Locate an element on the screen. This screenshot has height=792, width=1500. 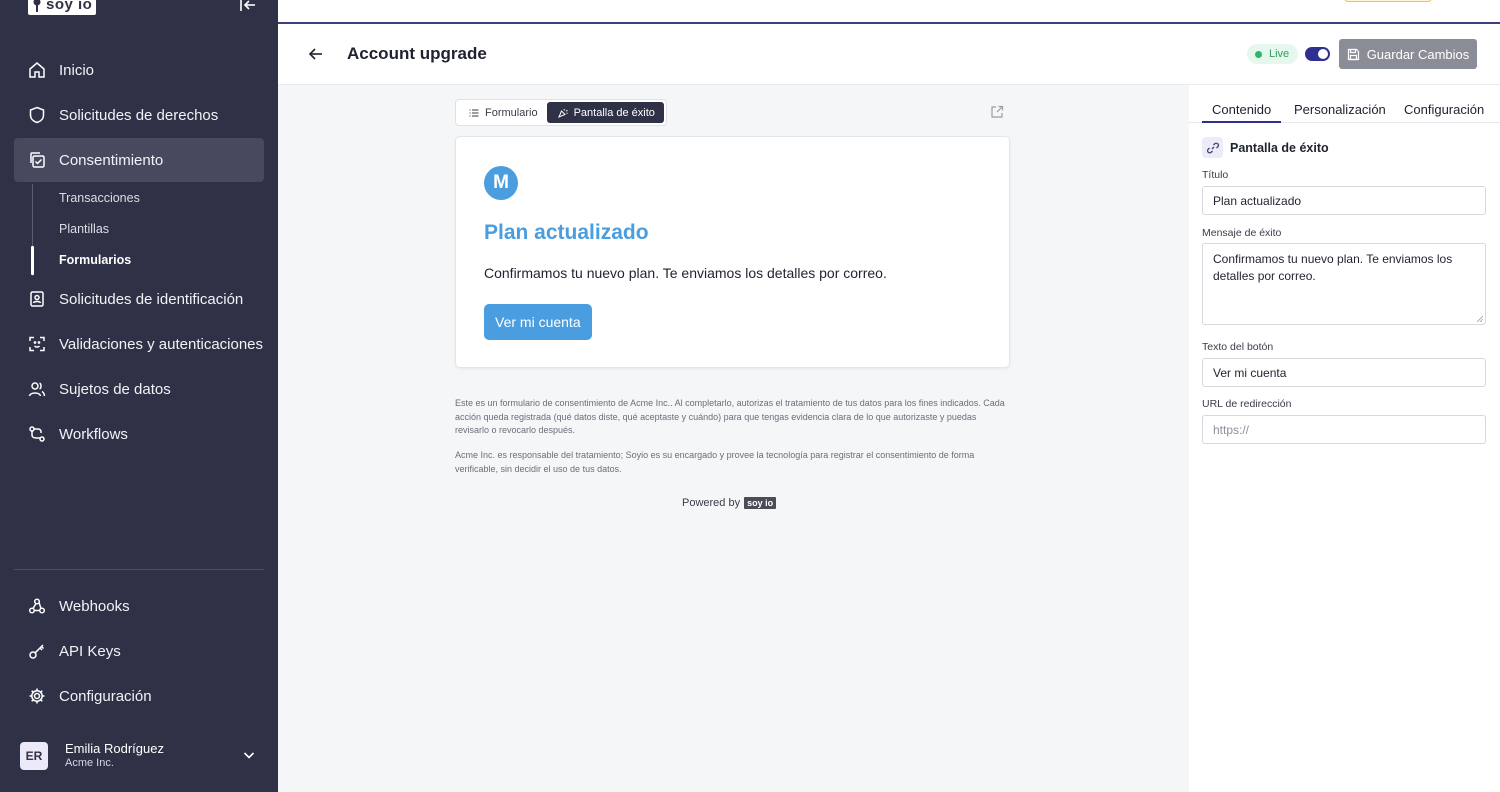
link-icon-box is located at coordinates (1212, 147).